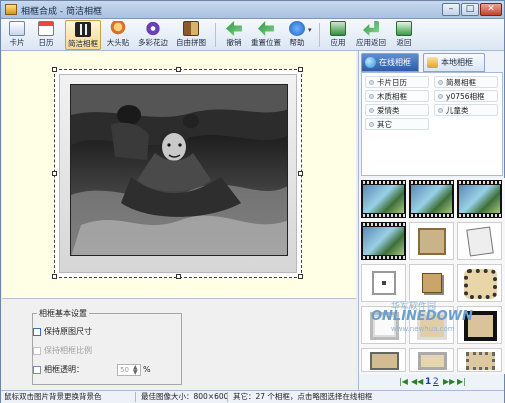  What do you see at coordinates (17, 42) in the screenshot?
I see `card-label: 卡片` at bounding box center [17, 42].